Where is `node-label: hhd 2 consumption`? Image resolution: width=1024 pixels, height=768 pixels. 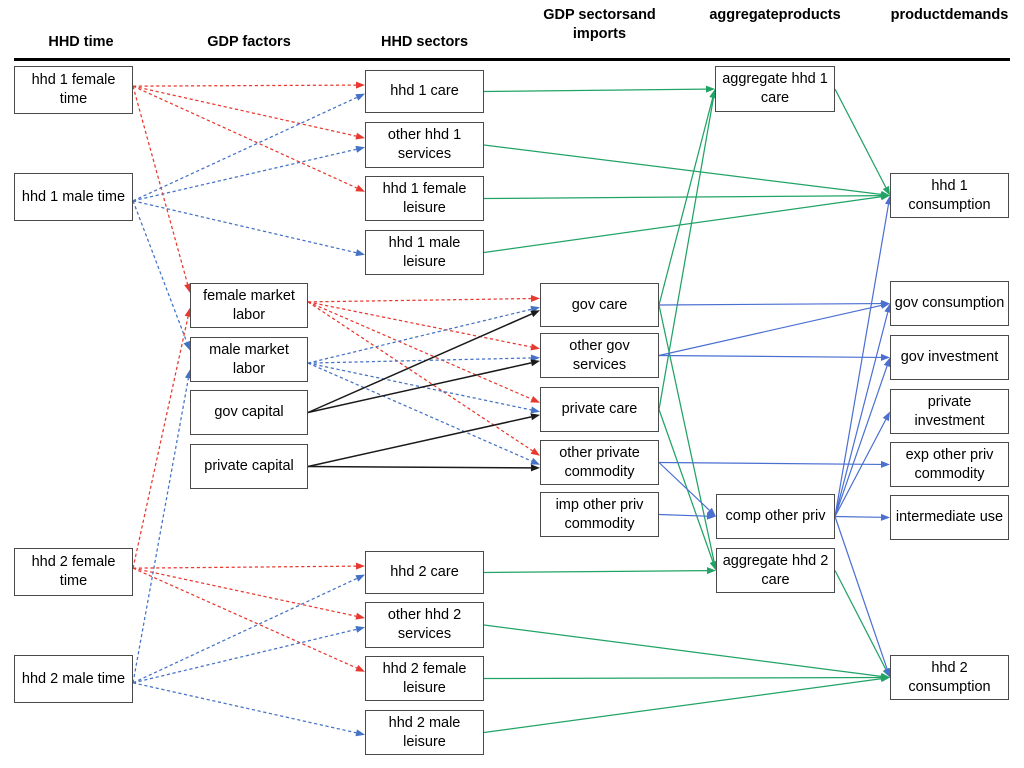 node-label: hhd 2 consumption is located at coordinates (949, 677).